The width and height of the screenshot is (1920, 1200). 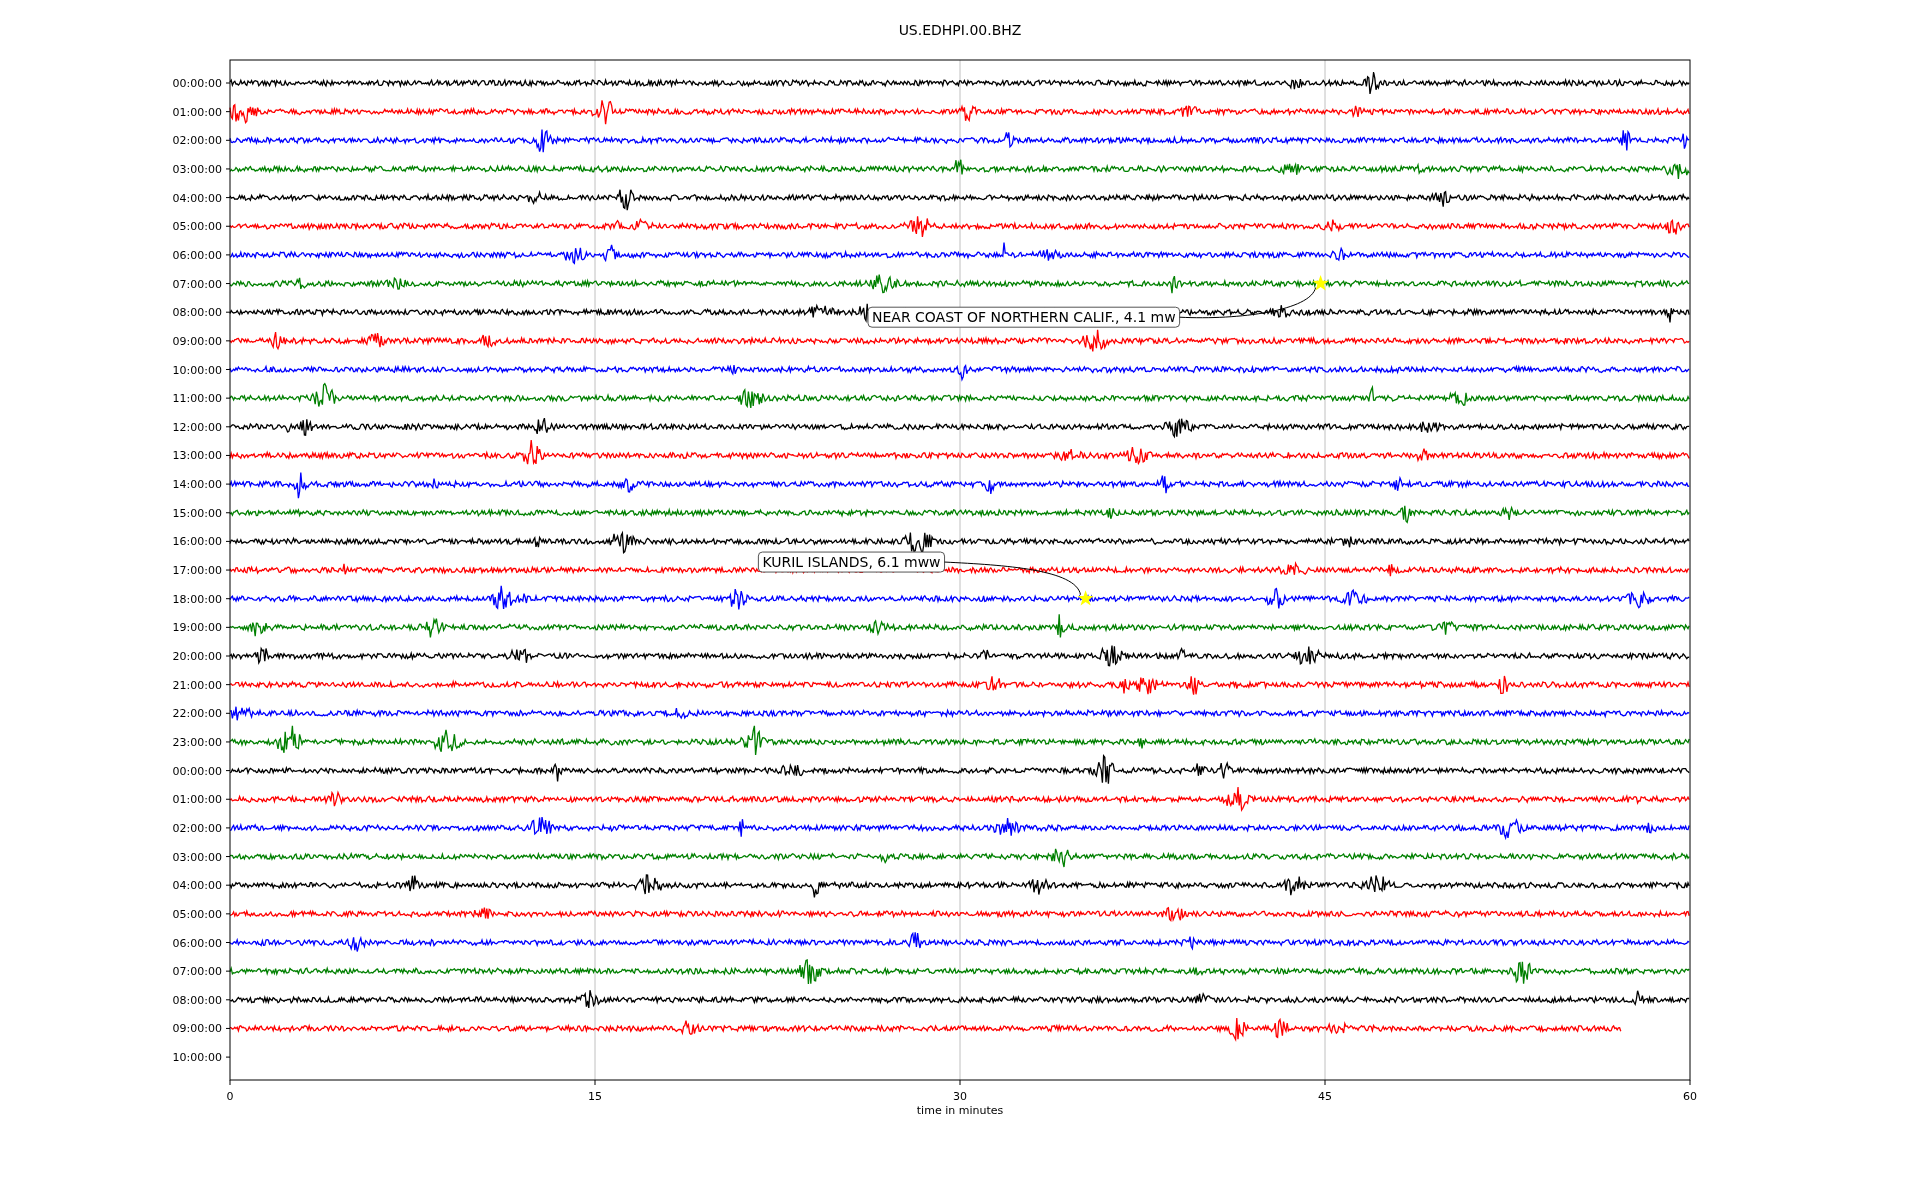 What do you see at coordinates (960, 30) in the screenshot?
I see `plot-title: US.EDHPI.00.BHZ` at bounding box center [960, 30].